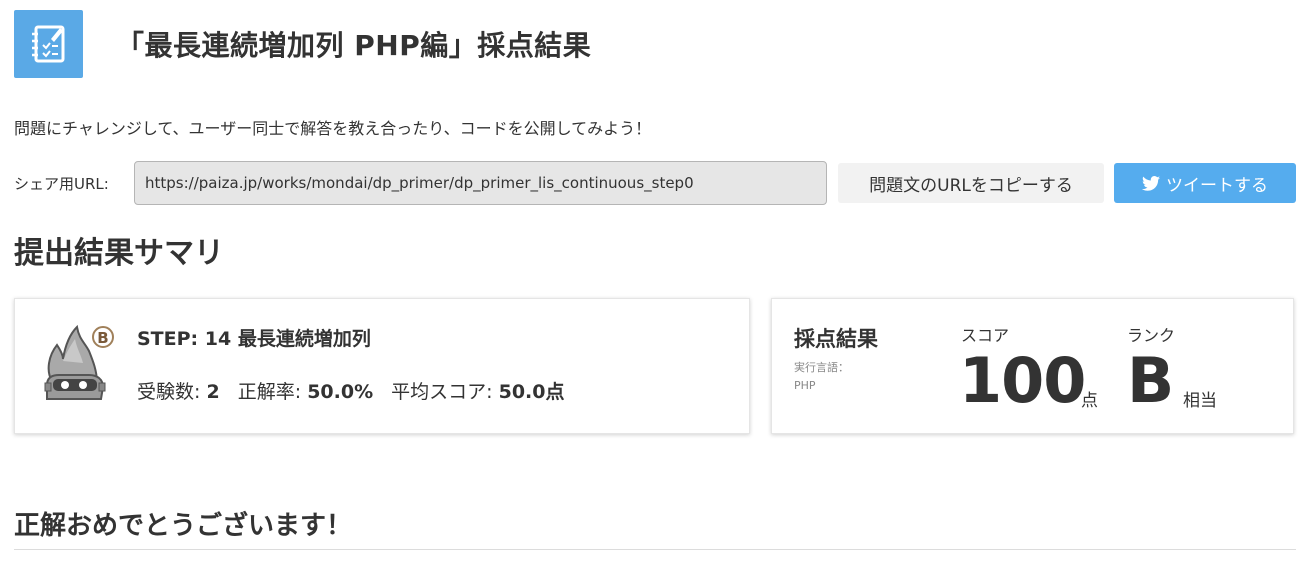  What do you see at coordinates (836, 339) in the screenshot?
I see `score-result-title: 採点結果` at bounding box center [836, 339].